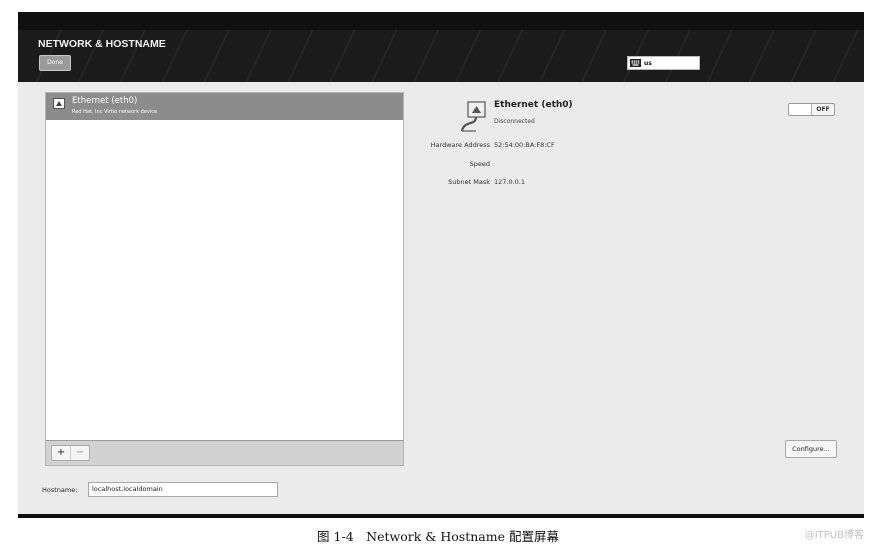 The height and width of the screenshot is (548, 876). Describe the element at coordinates (800, 109) in the screenshot. I see `toggle-knob` at that location.